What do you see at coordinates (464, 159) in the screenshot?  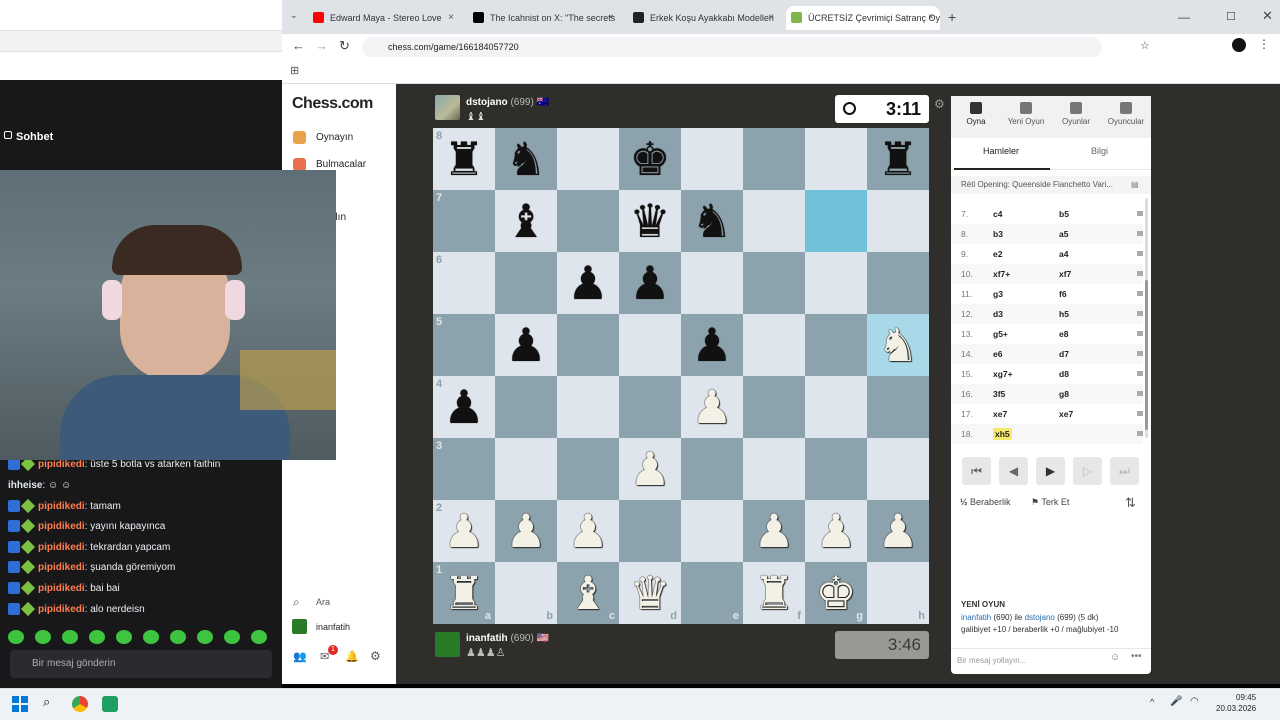 I see `square-a8: 8 ♜` at bounding box center [464, 159].